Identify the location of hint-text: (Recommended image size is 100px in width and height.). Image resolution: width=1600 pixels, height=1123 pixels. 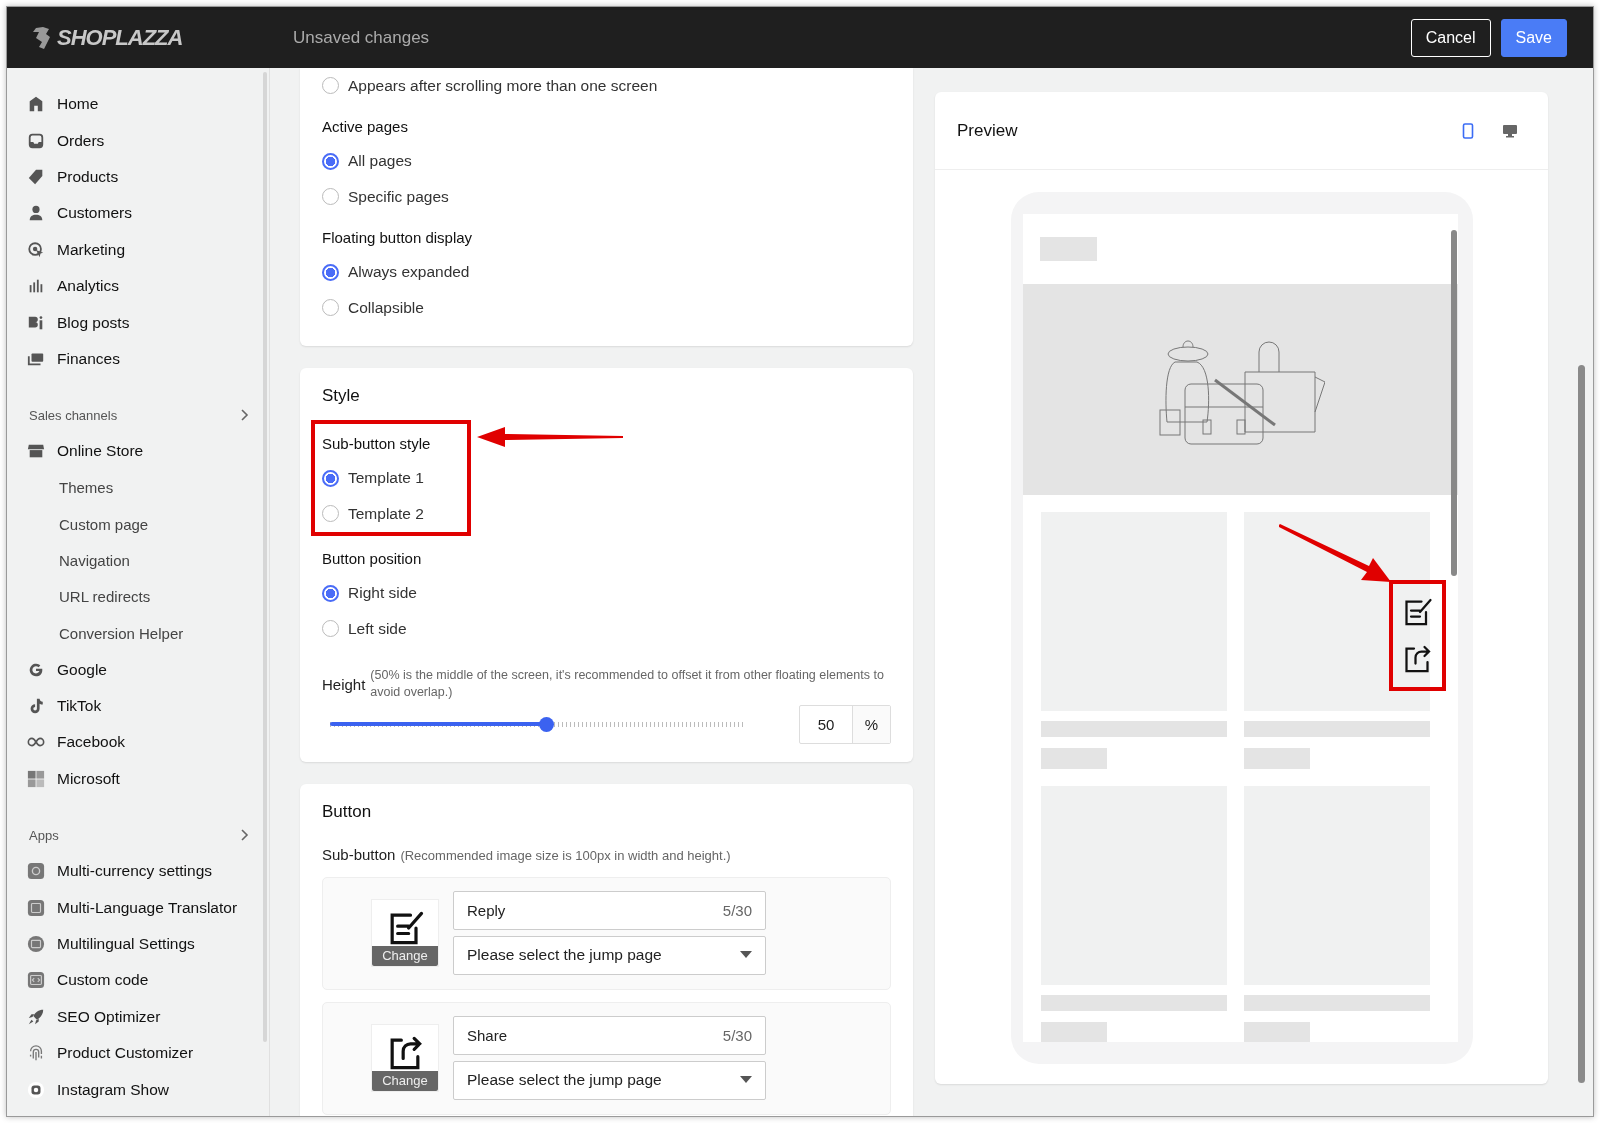
(565, 855).